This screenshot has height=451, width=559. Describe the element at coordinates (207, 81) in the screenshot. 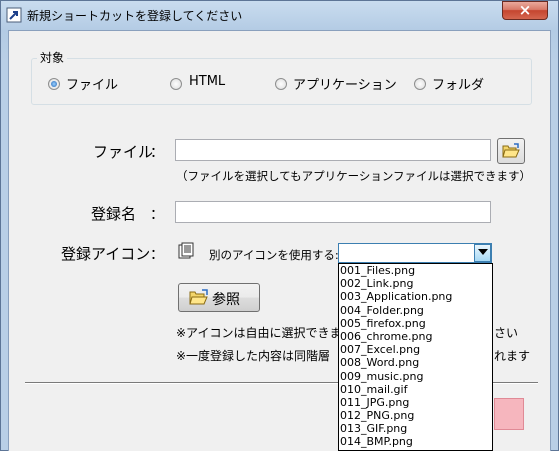

I see `radio-html-label: HTML` at that location.